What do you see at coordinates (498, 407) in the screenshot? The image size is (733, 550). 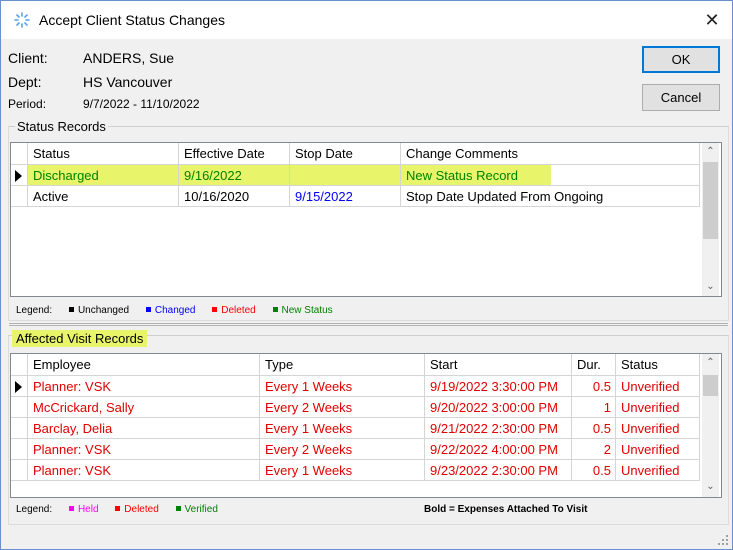 I see `start-cell: 9/20/2022 3:00:00 PM` at bounding box center [498, 407].